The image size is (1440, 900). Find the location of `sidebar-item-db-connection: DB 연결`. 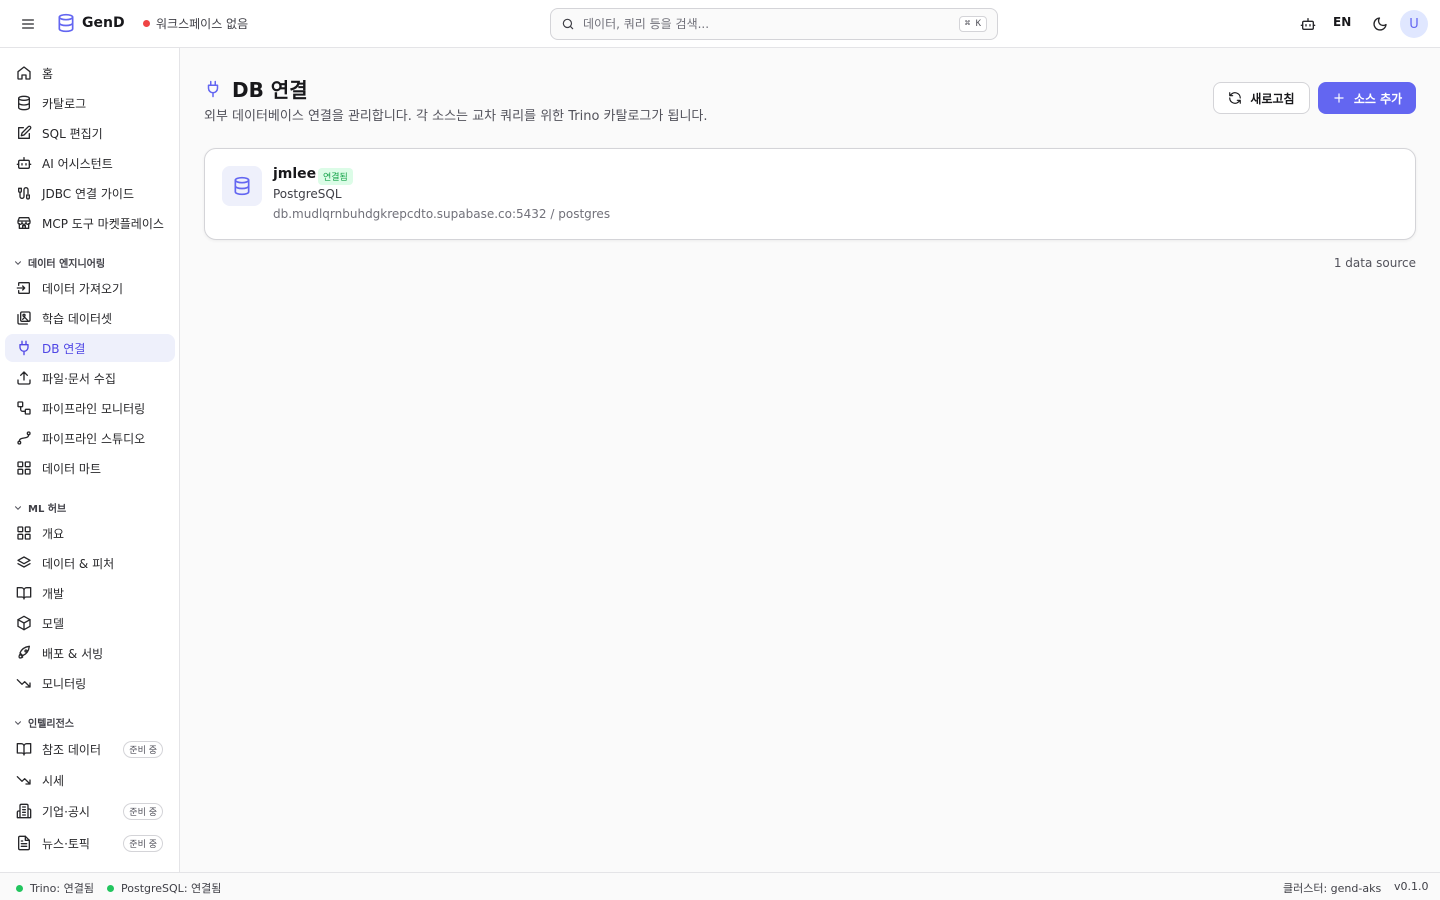

sidebar-item-db-connection: DB 연결 is located at coordinates (90, 348).